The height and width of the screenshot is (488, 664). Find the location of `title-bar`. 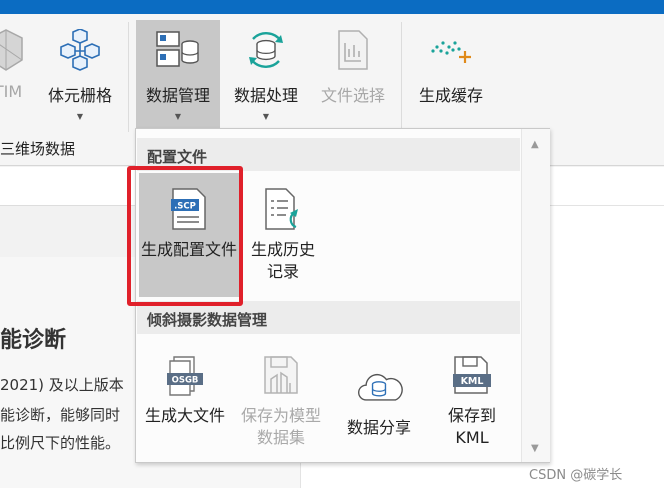

title-bar is located at coordinates (332, 7).